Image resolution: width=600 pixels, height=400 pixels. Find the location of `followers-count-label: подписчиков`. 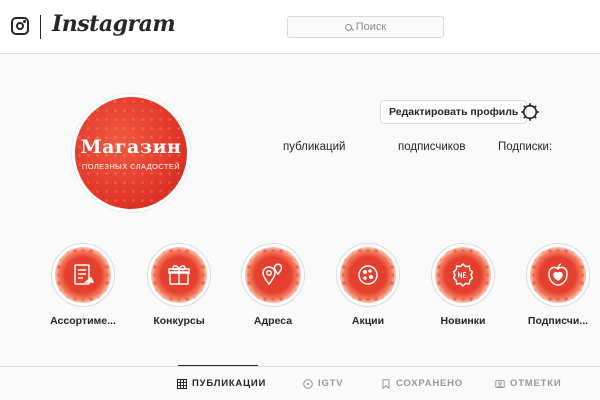

followers-count-label: подписчиков is located at coordinates (431, 147).